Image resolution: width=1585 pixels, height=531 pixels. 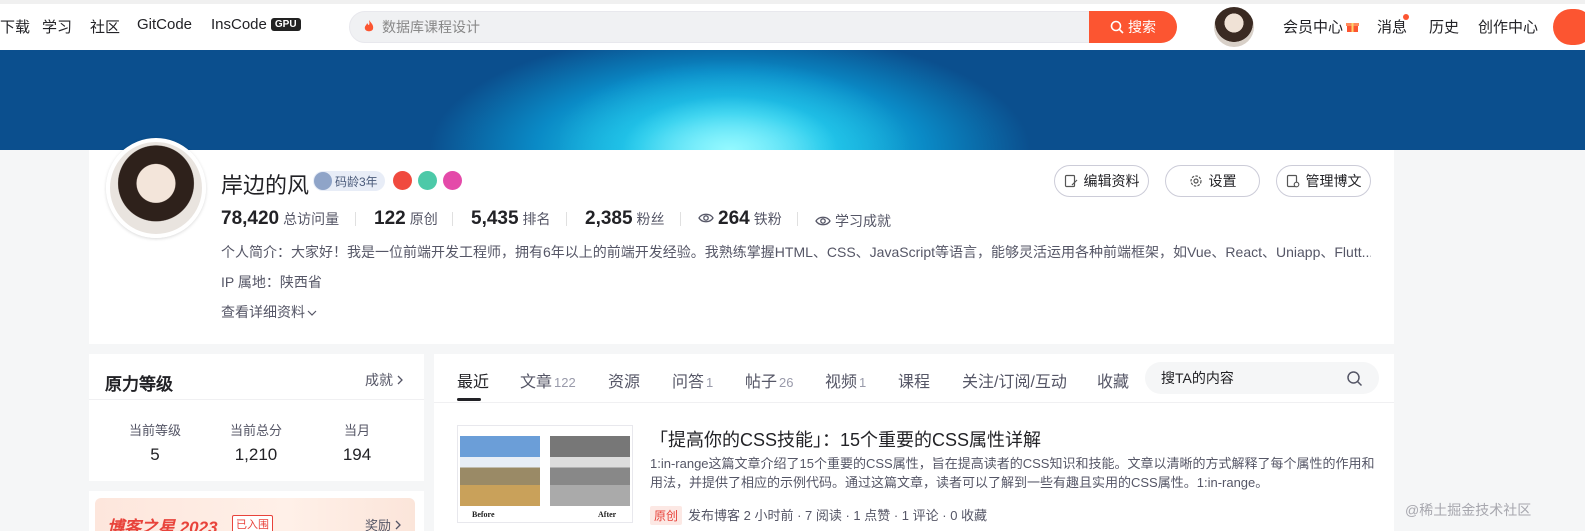 I want to click on article-title: 「提高你的CSS技能」：15个重要的CSS属性详解, so click(x=845, y=439).